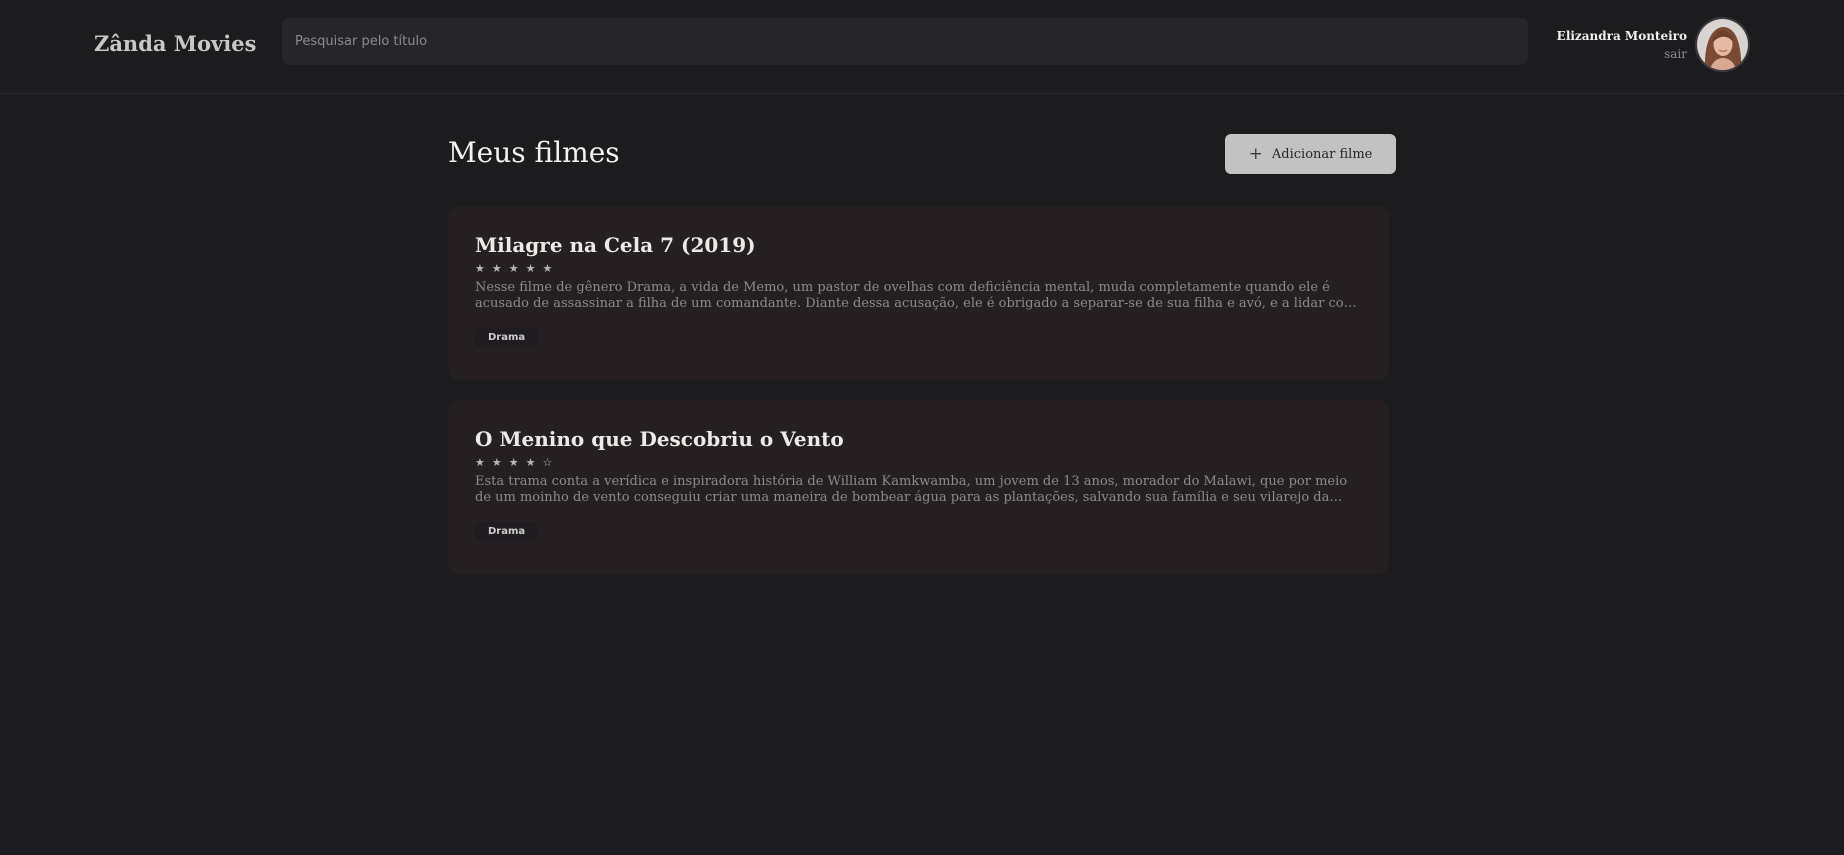 The width and height of the screenshot is (1844, 855). What do you see at coordinates (517, 462) in the screenshot?
I see `star-icon-rating: ★★★★☆` at bounding box center [517, 462].